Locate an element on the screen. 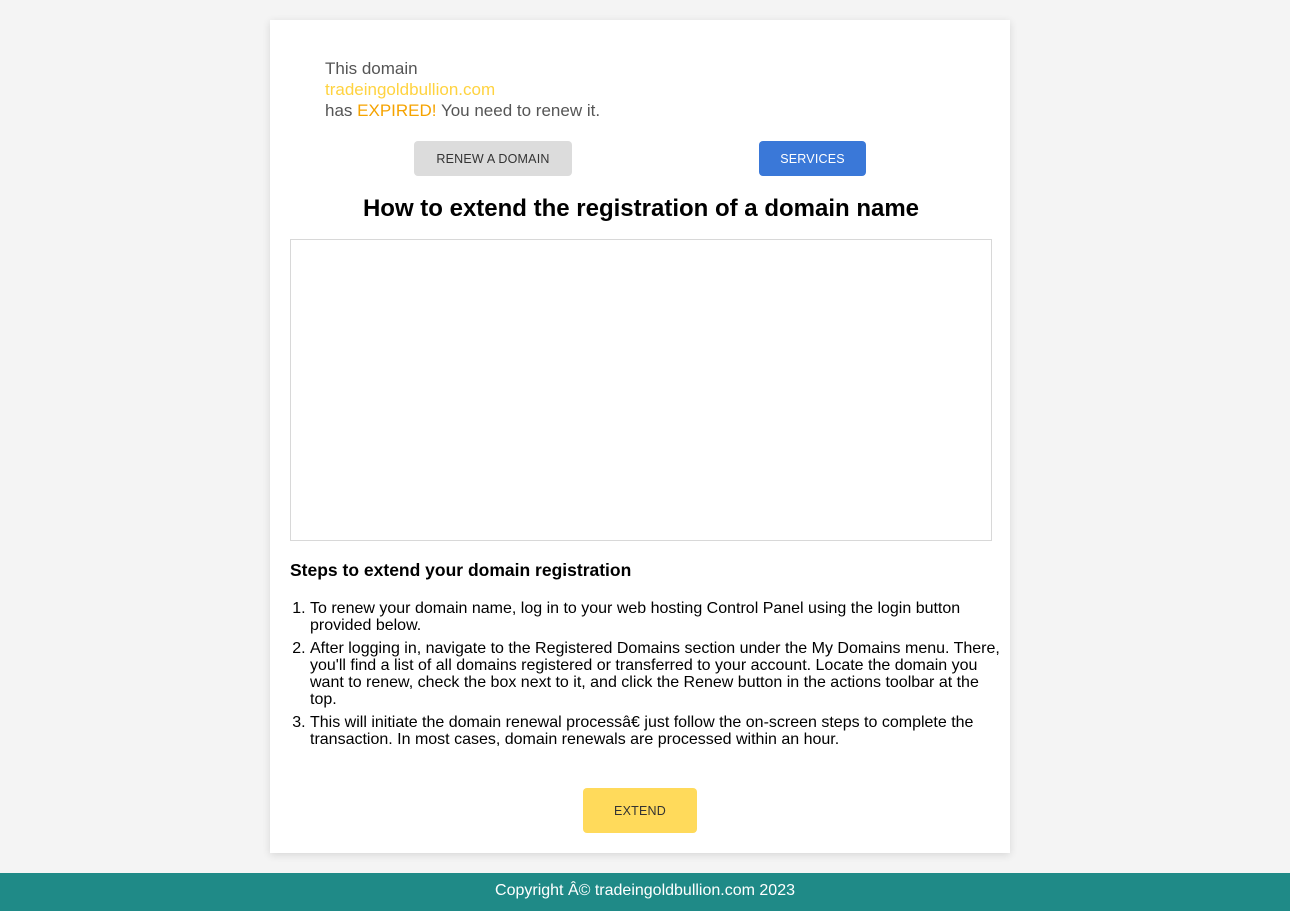 Image resolution: width=1290 pixels, height=911 pixels. renew-domain-button: RENEW A DOMAIN is located at coordinates (493, 158).